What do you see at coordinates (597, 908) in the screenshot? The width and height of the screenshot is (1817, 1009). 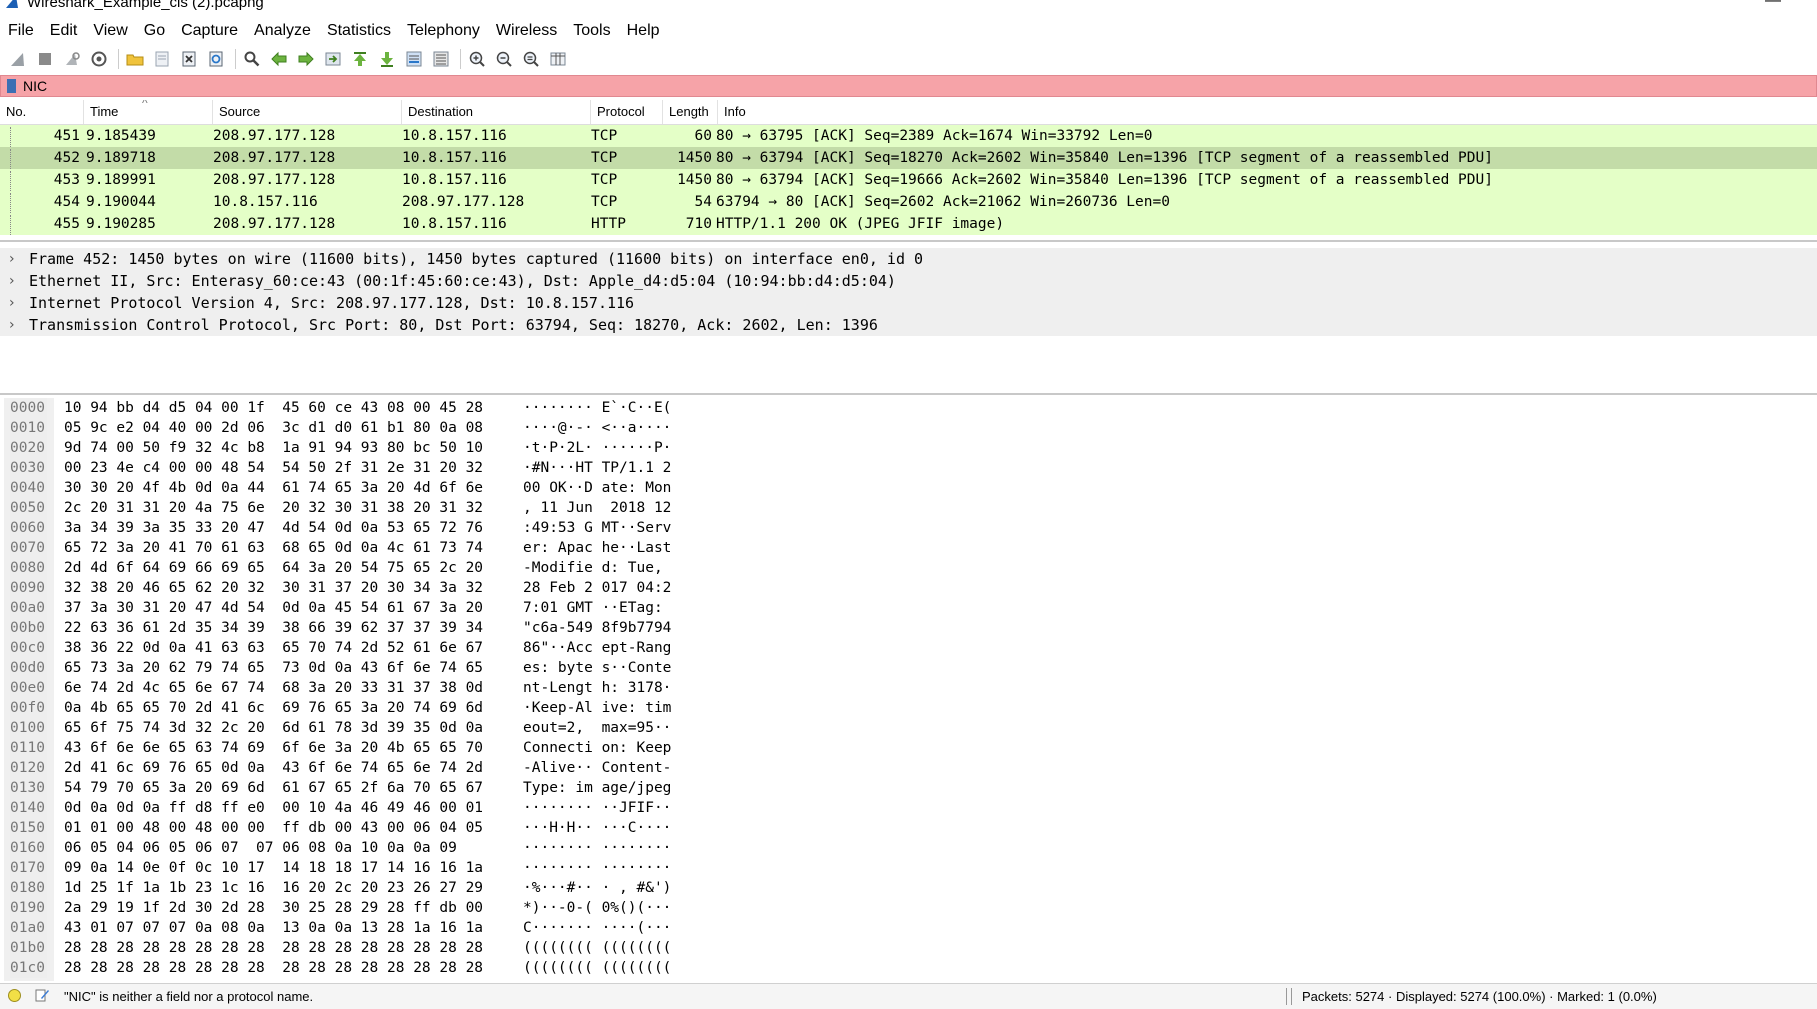 I see `ascii-bytes: *)··-0-( 0%()(···` at bounding box center [597, 908].